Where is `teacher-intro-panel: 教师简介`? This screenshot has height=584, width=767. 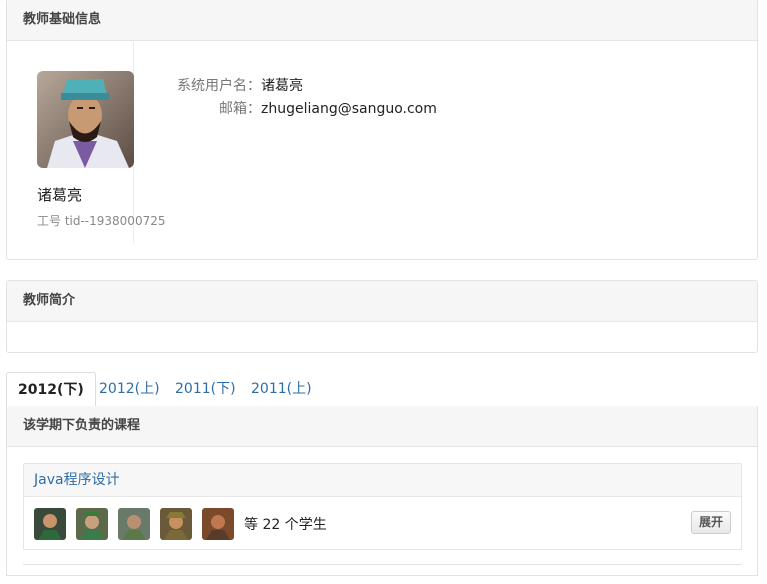 teacher-intro-panel: 教师简介 is located at coordinates (382, 316).